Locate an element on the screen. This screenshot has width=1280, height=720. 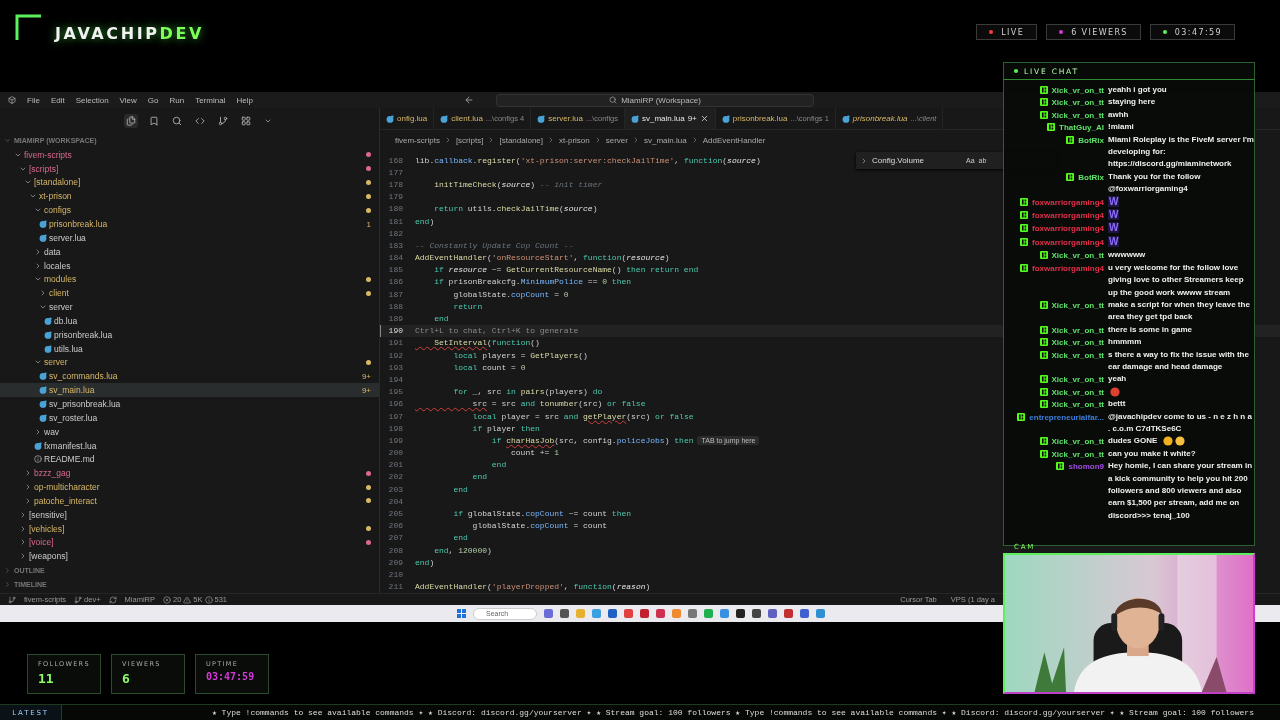
tree-item: fivem-scripts is located at coordinates (189, 154).